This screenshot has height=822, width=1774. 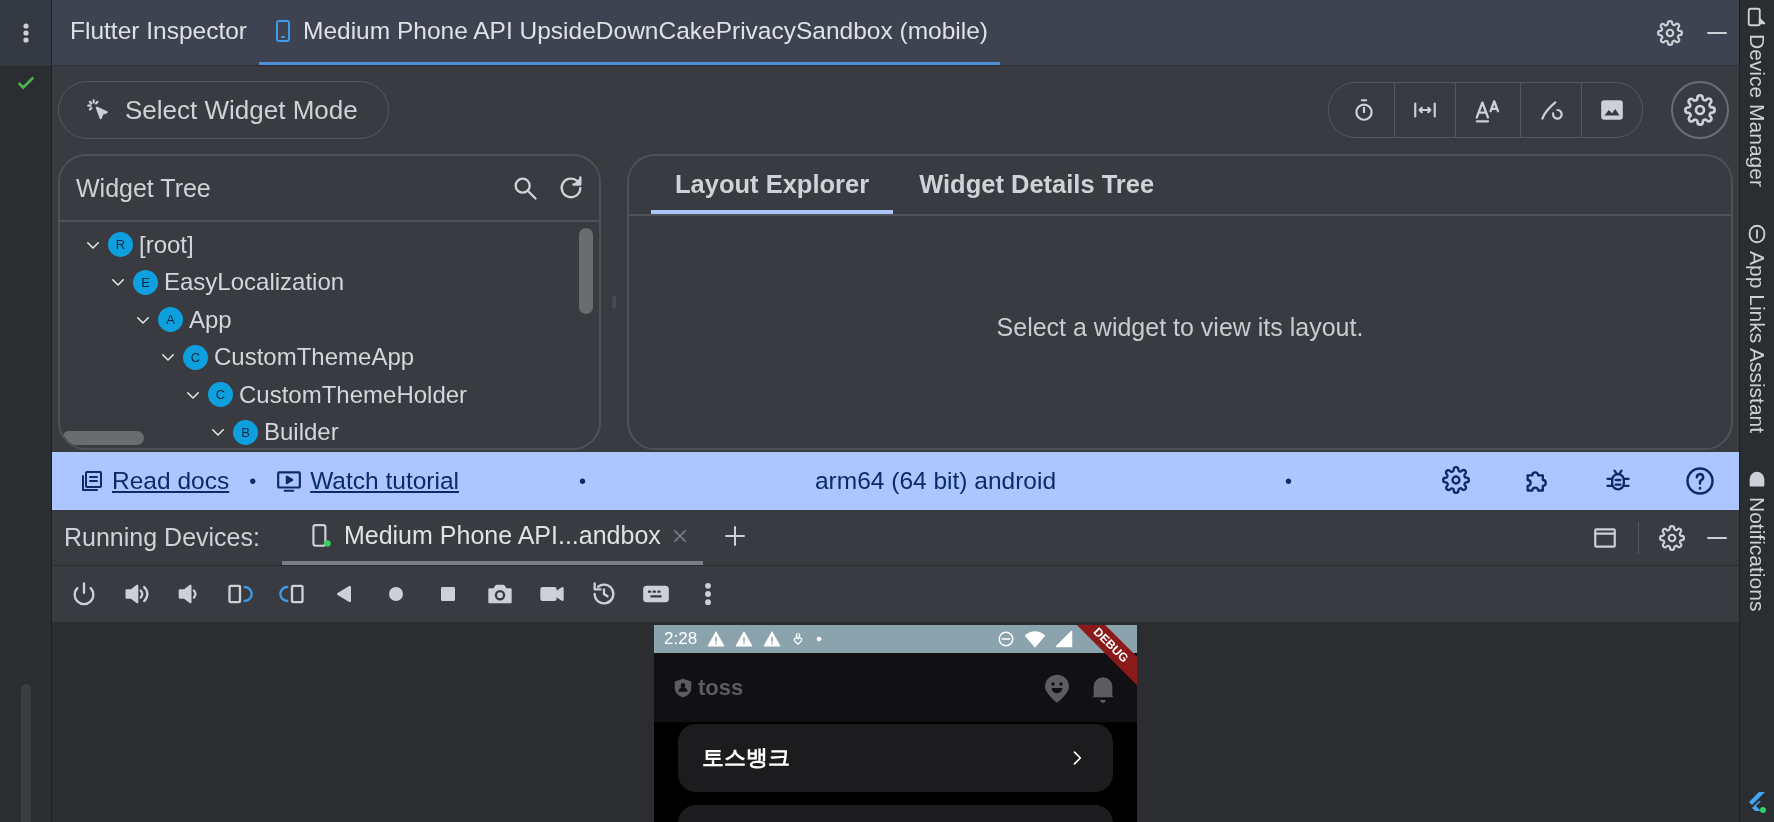 What do you see at coordinates (492, 537) in the screenshot?
I see `device-tab: Medium Phone API...andbox` at bounding box center [492, 537].